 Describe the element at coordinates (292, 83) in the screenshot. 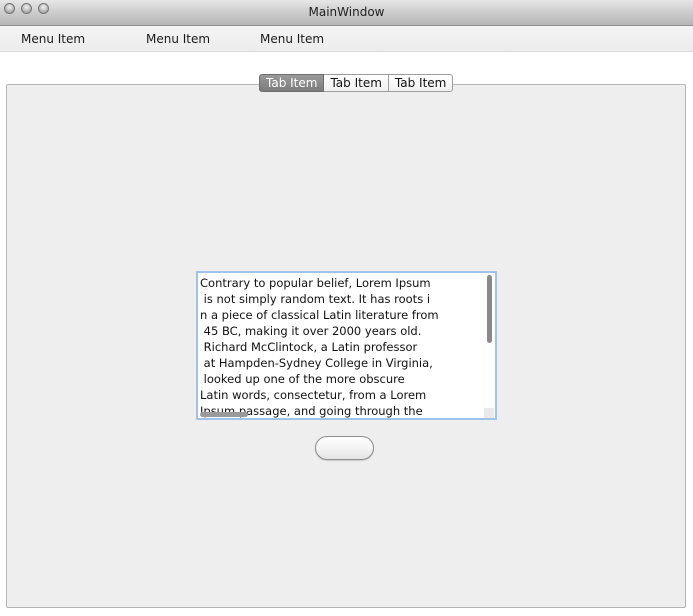

I see `tab-item-1: Tab Item` at that location.